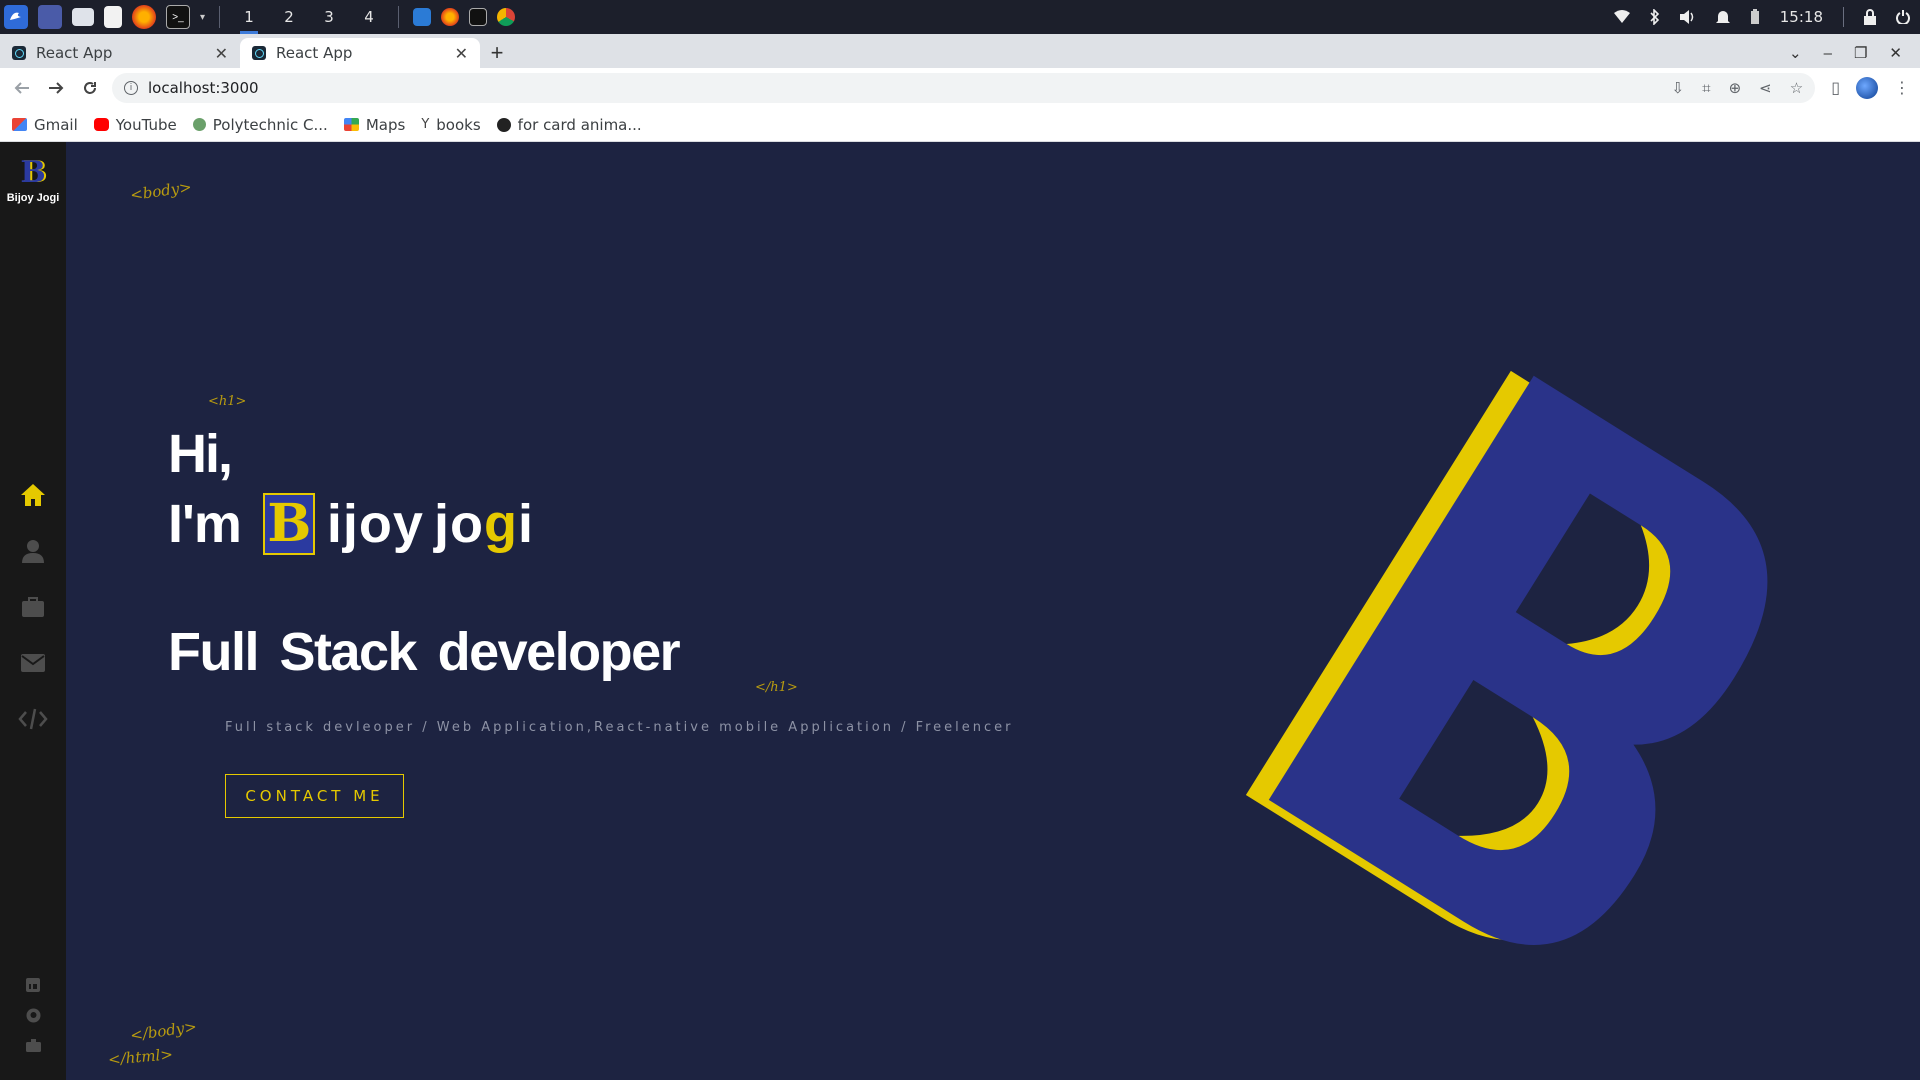  What do you see at coordinates (1722, 17) in the screenshot?
I see `notification-bell-icon` at bounding box center [1722, 17].